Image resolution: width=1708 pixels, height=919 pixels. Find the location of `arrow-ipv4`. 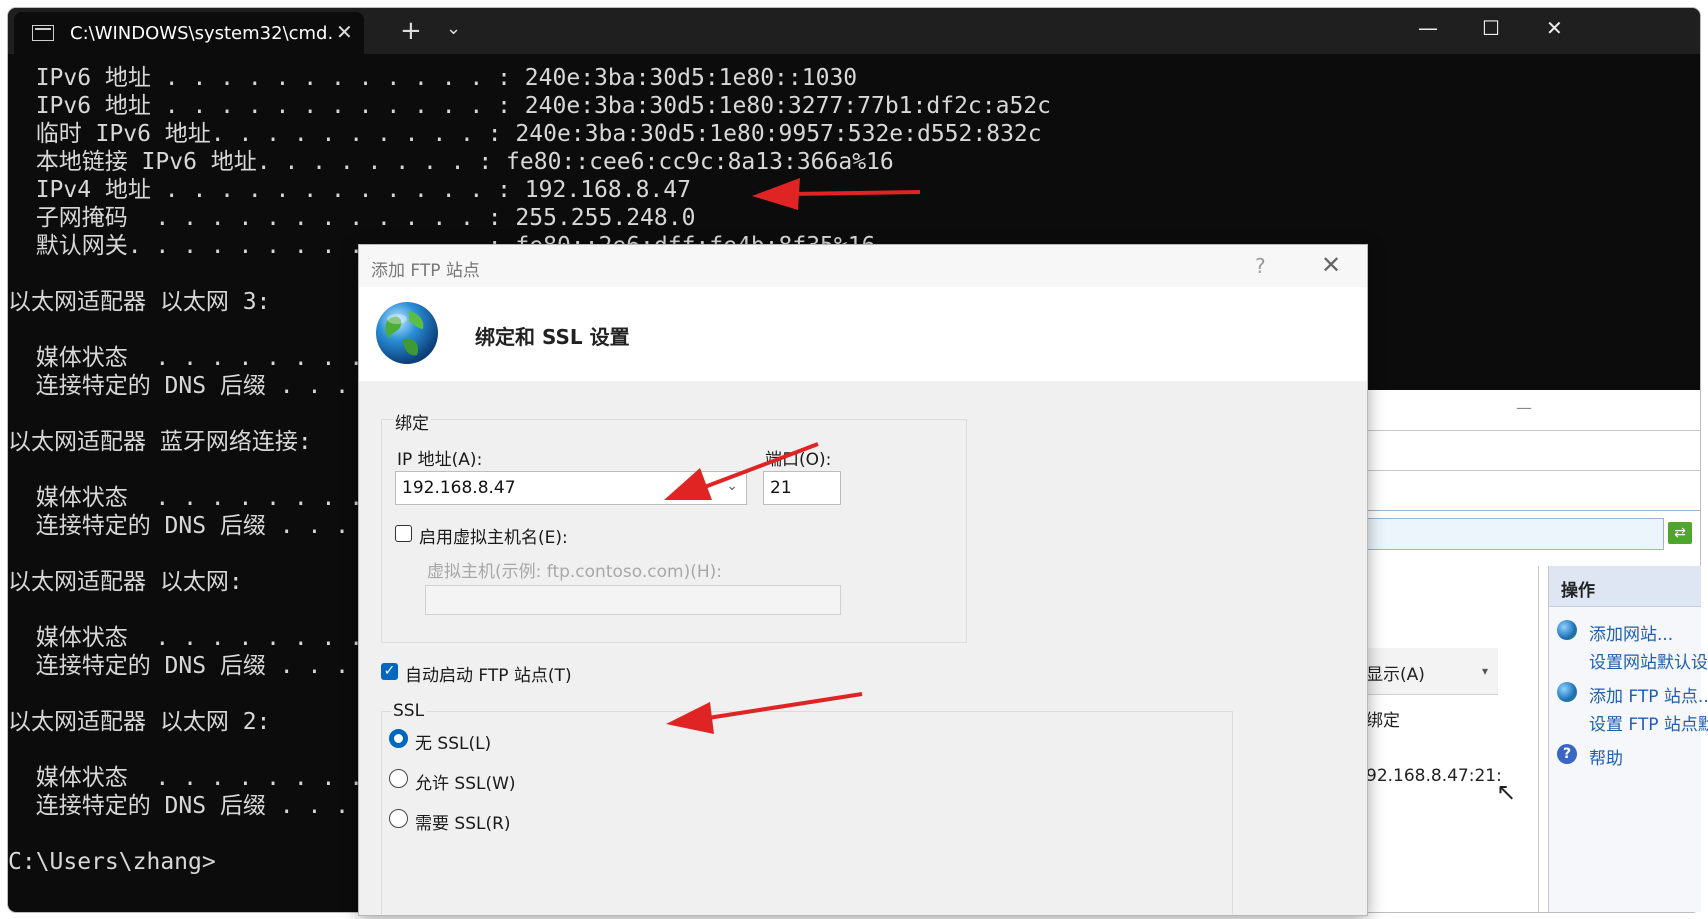

arrow-ipv4 is located at coordinates (836, 194).